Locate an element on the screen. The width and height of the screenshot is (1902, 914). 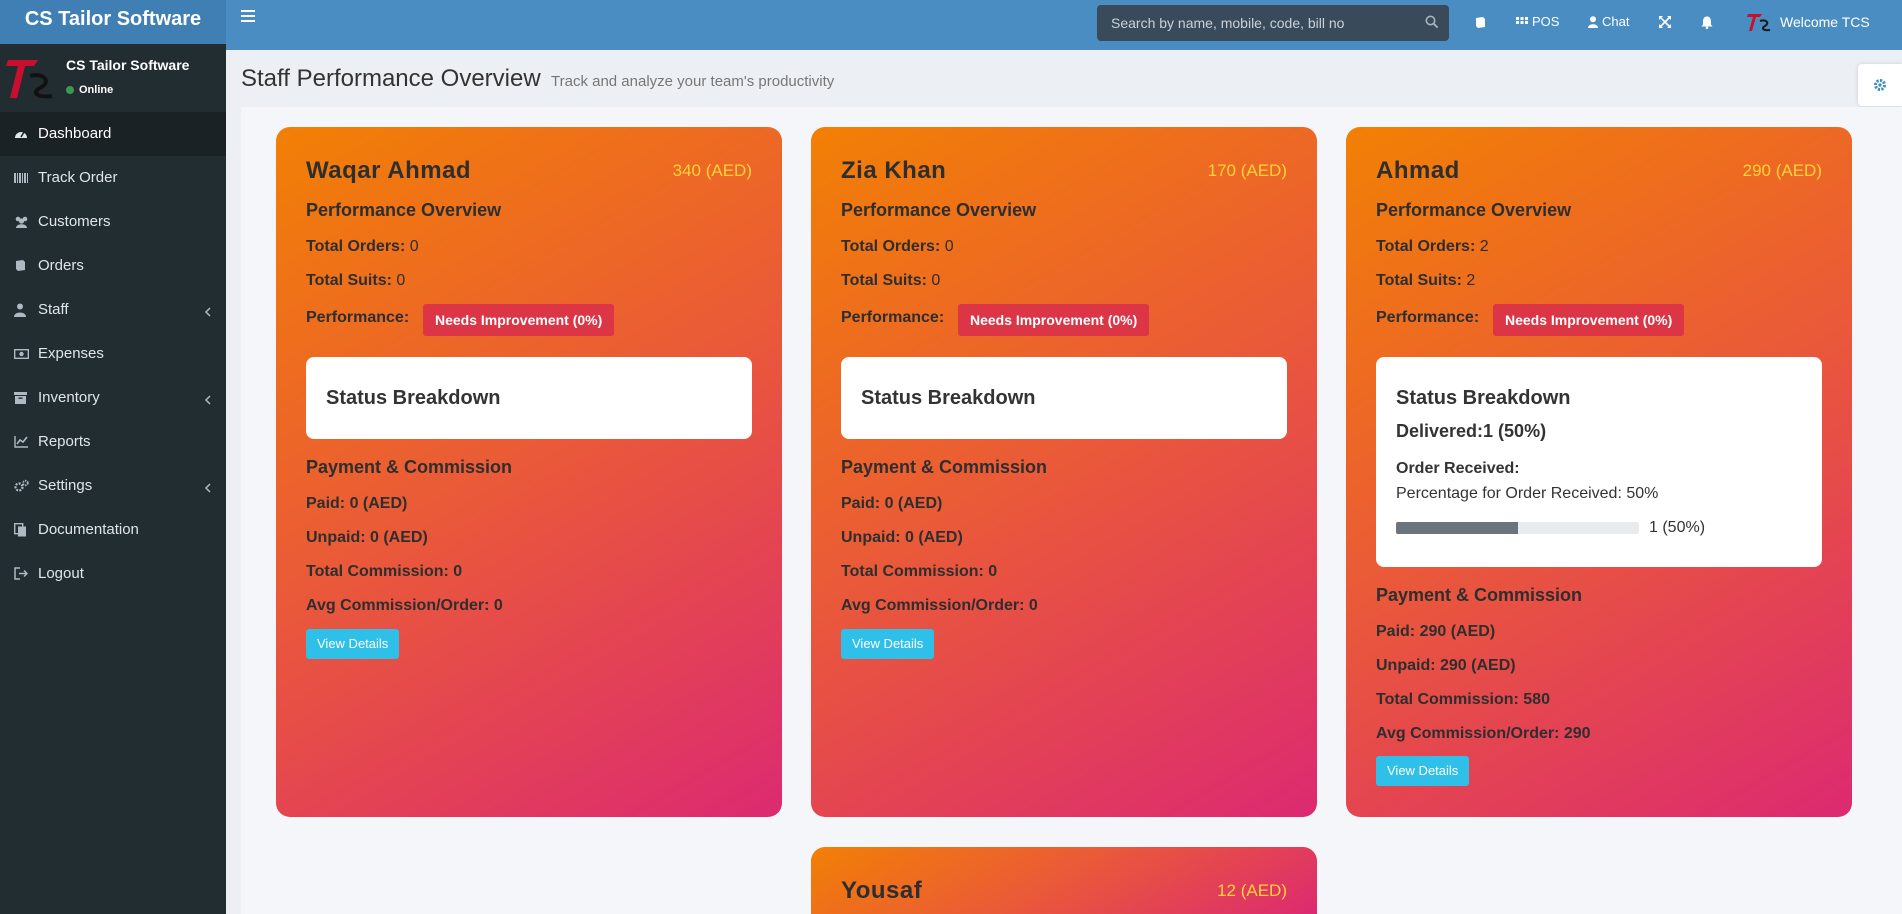
online-status: Online is located at coordinates (89, 90).